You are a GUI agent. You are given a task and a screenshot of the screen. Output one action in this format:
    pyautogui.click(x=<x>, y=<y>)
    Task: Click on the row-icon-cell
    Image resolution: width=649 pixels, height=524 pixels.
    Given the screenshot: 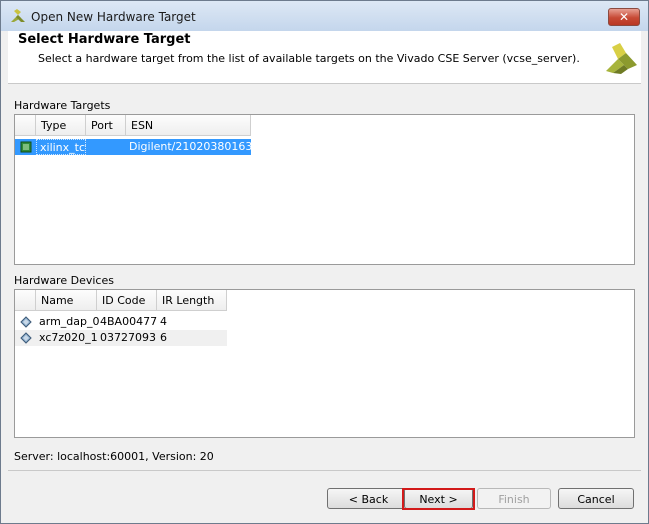 What is the action you would take?
    pyautogui.click(x=25, y=147)
    